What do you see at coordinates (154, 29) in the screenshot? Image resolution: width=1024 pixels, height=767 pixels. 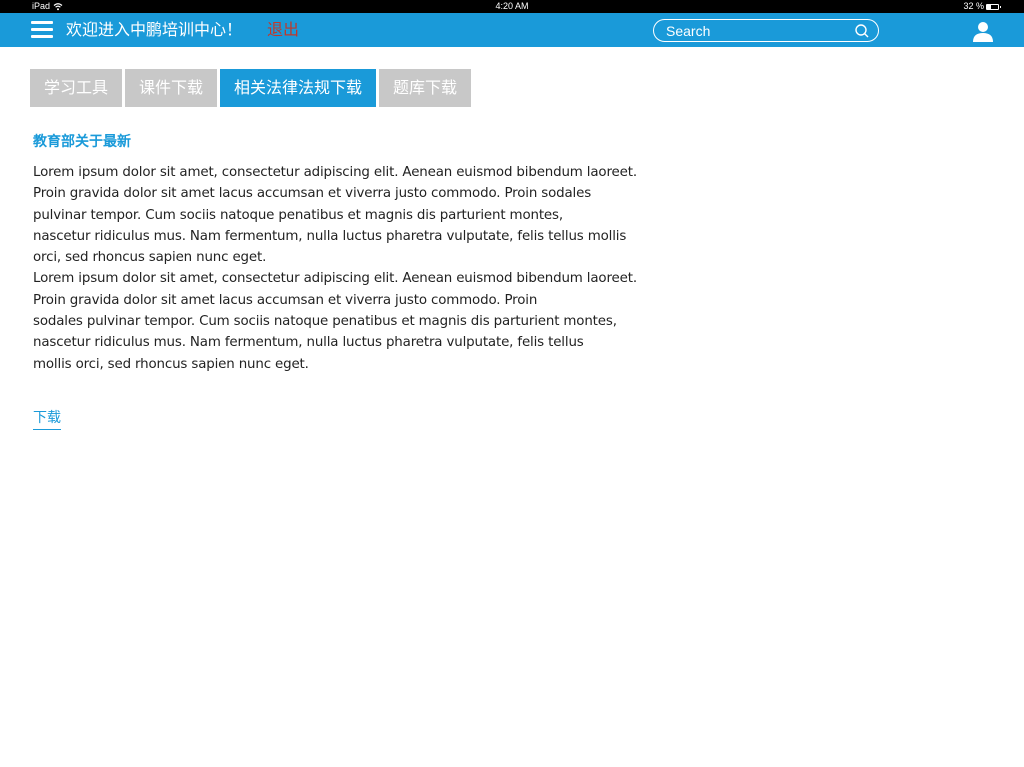 I see `welcome-text: 欢迎进入中鹏培训中心！` at bounding box center [154, 29].